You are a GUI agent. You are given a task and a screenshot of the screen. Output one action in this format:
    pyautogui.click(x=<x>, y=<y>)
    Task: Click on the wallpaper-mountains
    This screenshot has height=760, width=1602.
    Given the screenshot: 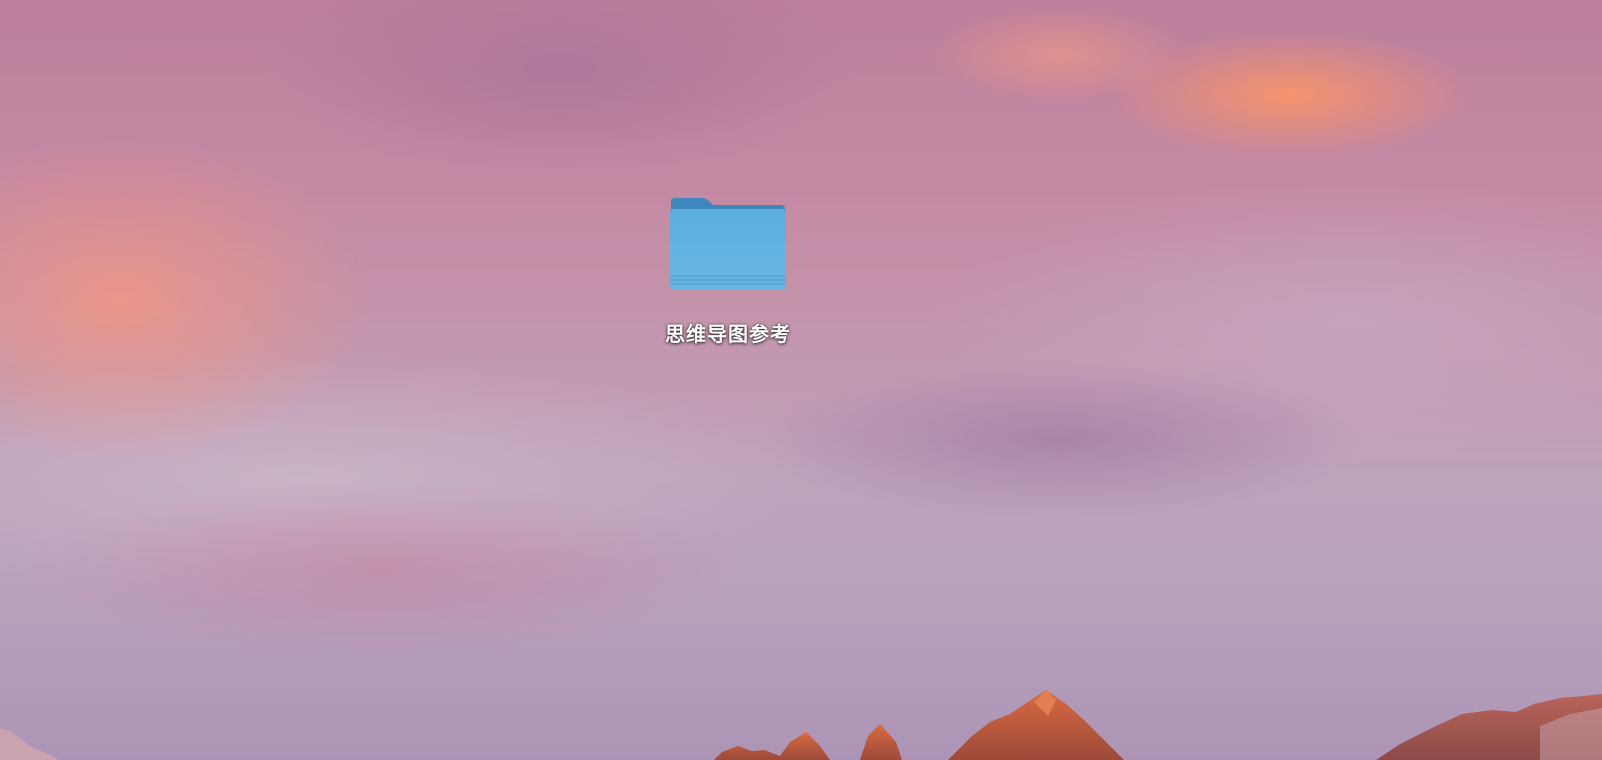 What is the action you would take?
    pyautogui.click(x=801, y=725)
    